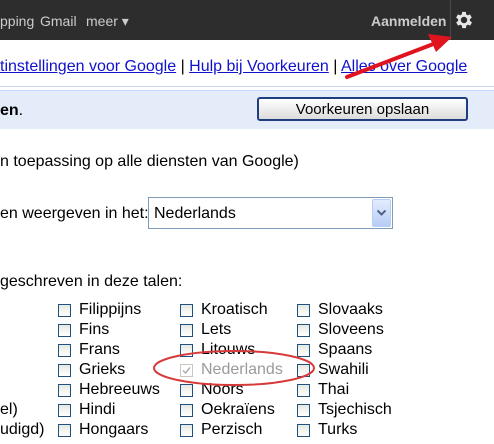  Describe the element at coordinates (234, 368) in the screenshot. I see `red-ellipse-annotation` at that location.